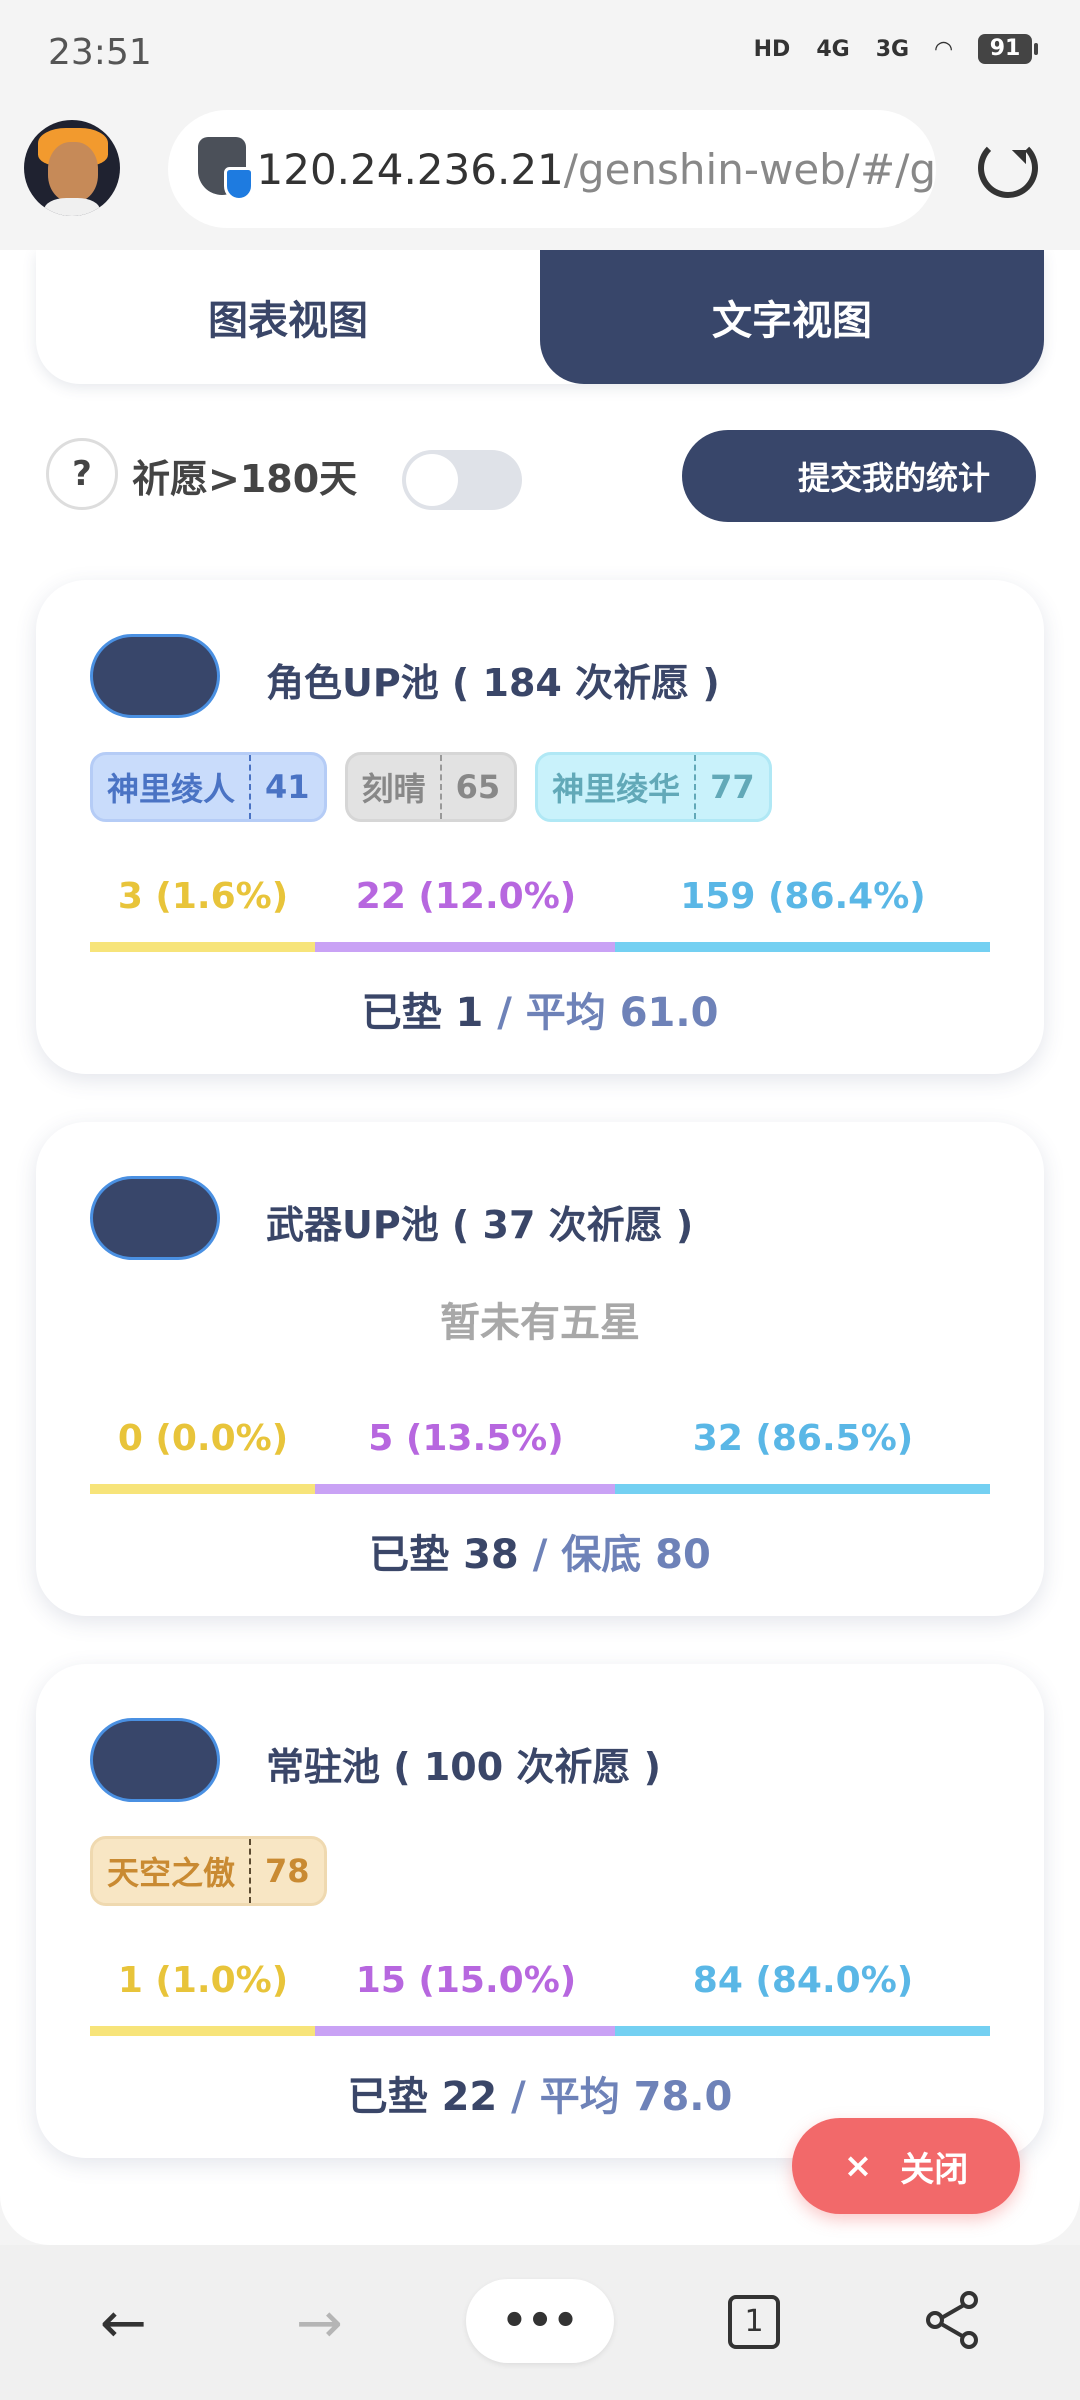  What do you see at coordinates (466, 896) in the screenshot?
I see `four-star-stat: 22 (12.0%)` at bounding box center [466, 896].